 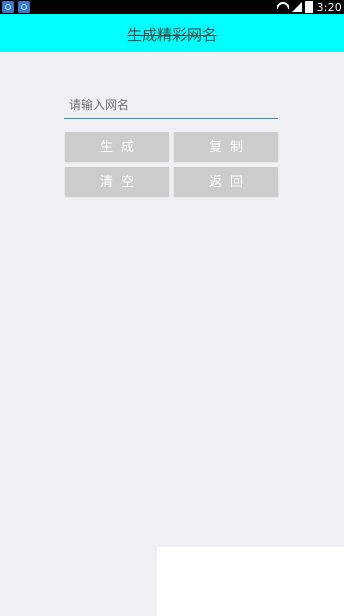 I want to click on blank-panel, so click(x=250, y=581).